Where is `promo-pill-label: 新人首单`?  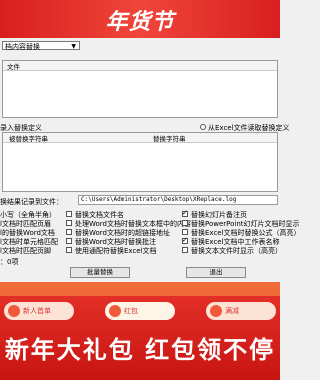
promo-pill-label: 新人首单 is located at coordinates (37, 311).